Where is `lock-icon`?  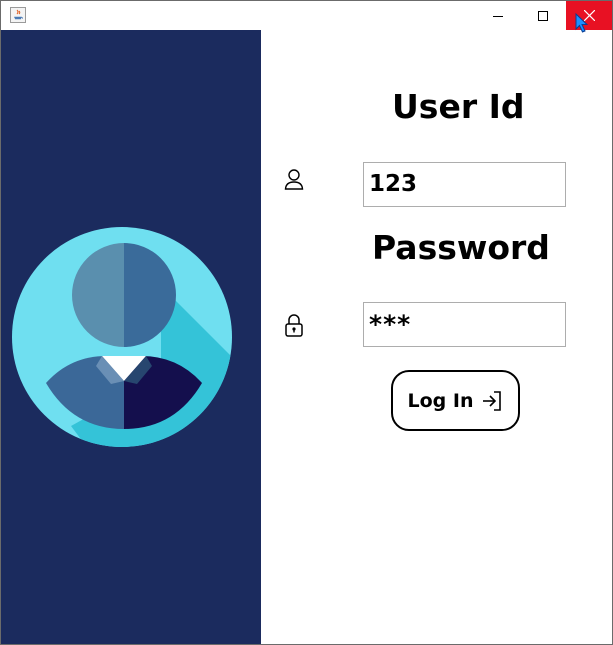 lock-icon is located at coordinates (294, 325).